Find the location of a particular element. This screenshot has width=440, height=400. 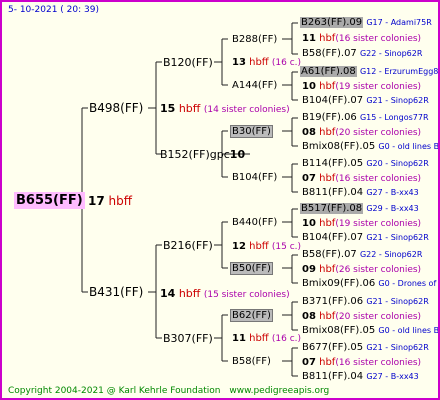

gen4-node: B677(FF).05 G21 - Sinop62R is located at coordinates (365, 348).